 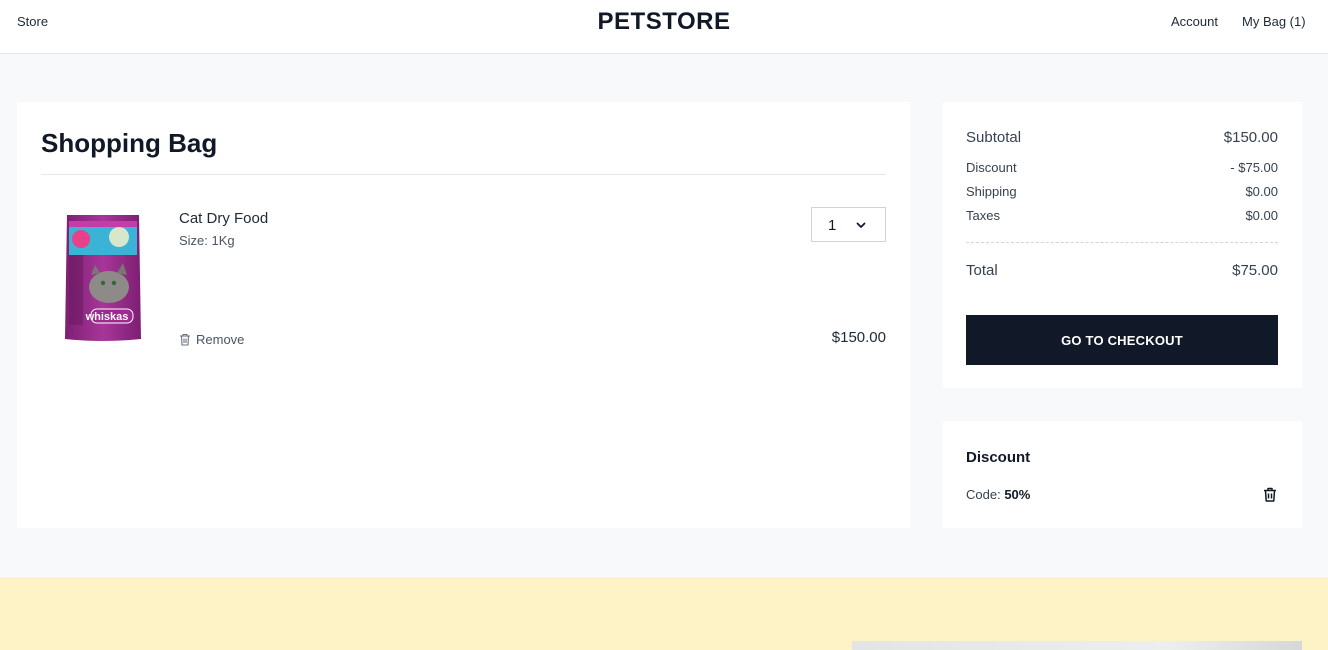 What do you see at coordinates (1261, 191) in the screenshot?
I see `shipping-value: $0.00` at bounding box center [1261, 191].